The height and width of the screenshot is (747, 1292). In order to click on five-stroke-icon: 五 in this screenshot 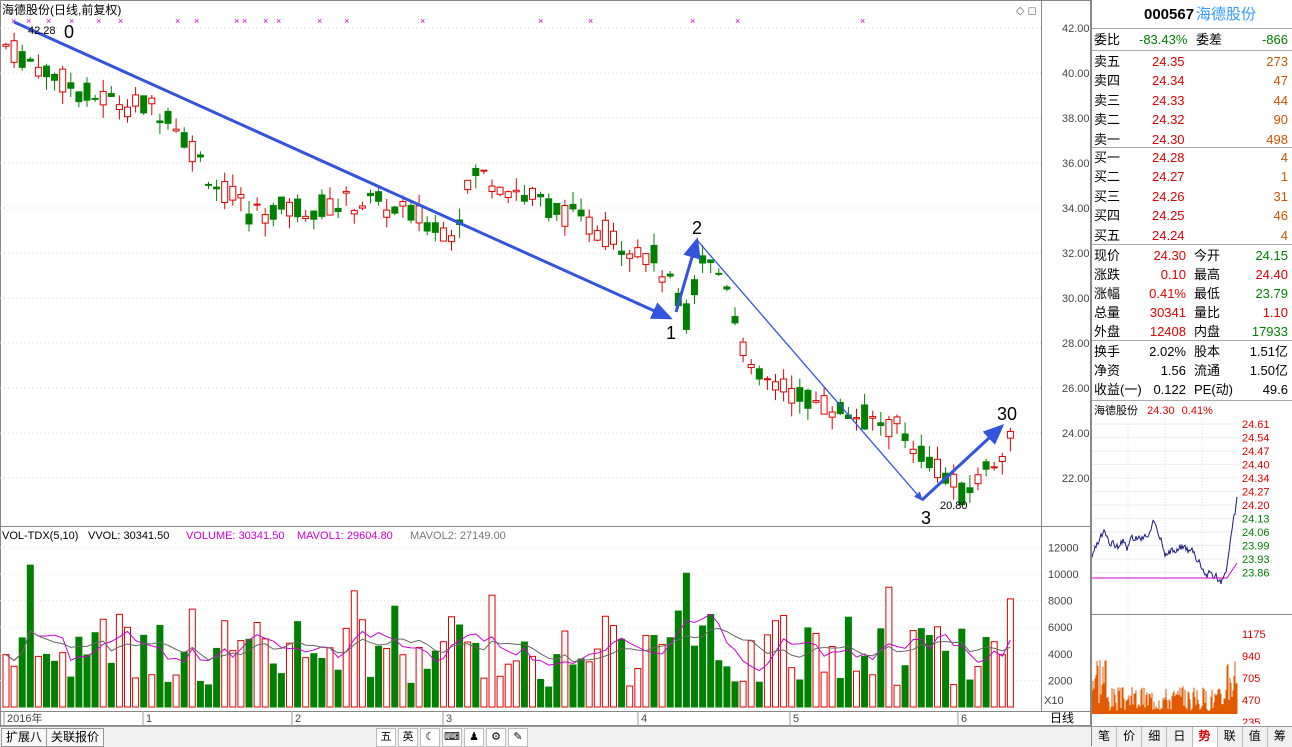, I will do `click(386, 737)`.